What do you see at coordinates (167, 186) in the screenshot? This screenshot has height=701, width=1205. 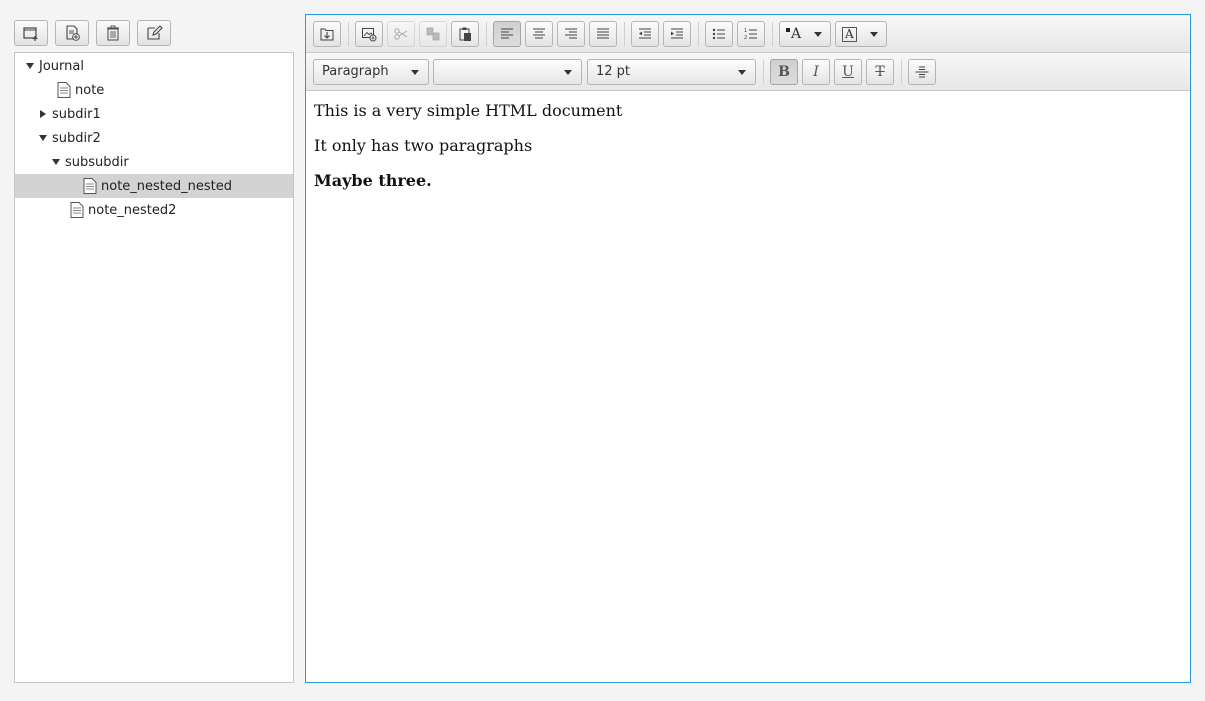 I see `tree-item-label: note_nested_nested` at bounding box center [167, 186].